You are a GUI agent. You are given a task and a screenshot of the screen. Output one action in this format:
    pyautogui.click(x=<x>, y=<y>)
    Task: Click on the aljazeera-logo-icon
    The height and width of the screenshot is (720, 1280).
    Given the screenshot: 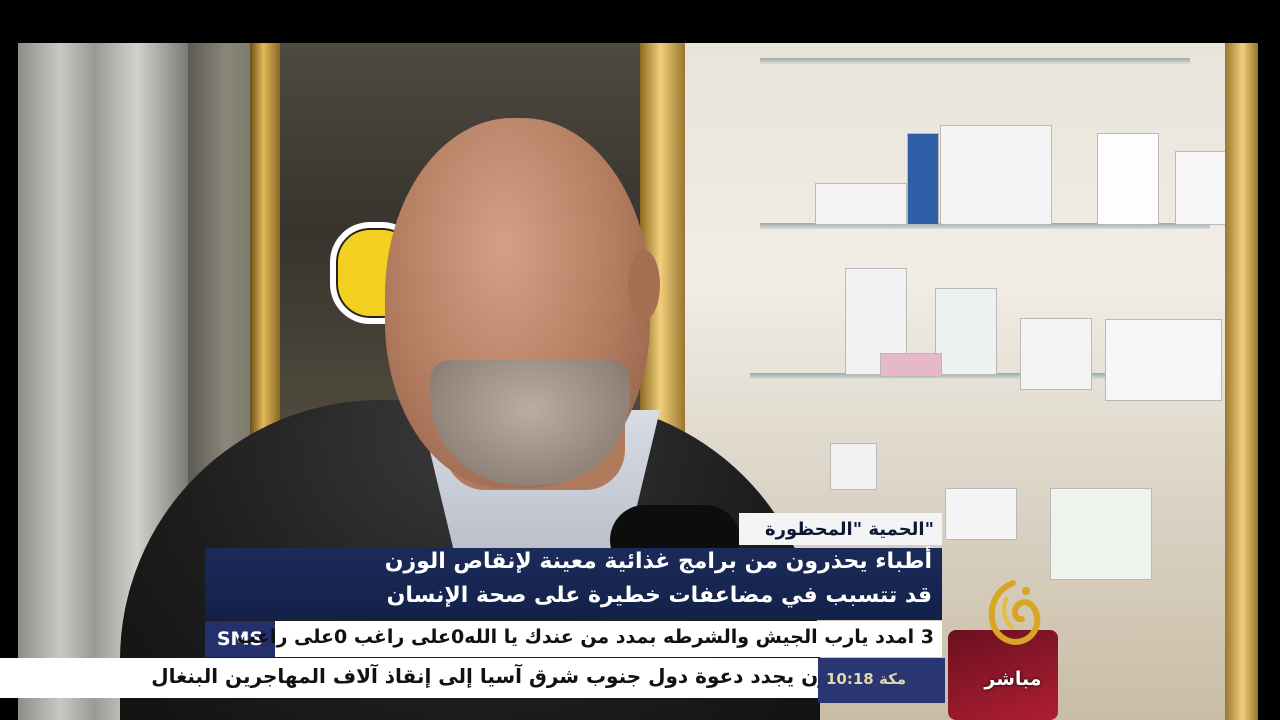 What is the action you would take?
    pyautogui.click(x=1014, y=612)
    